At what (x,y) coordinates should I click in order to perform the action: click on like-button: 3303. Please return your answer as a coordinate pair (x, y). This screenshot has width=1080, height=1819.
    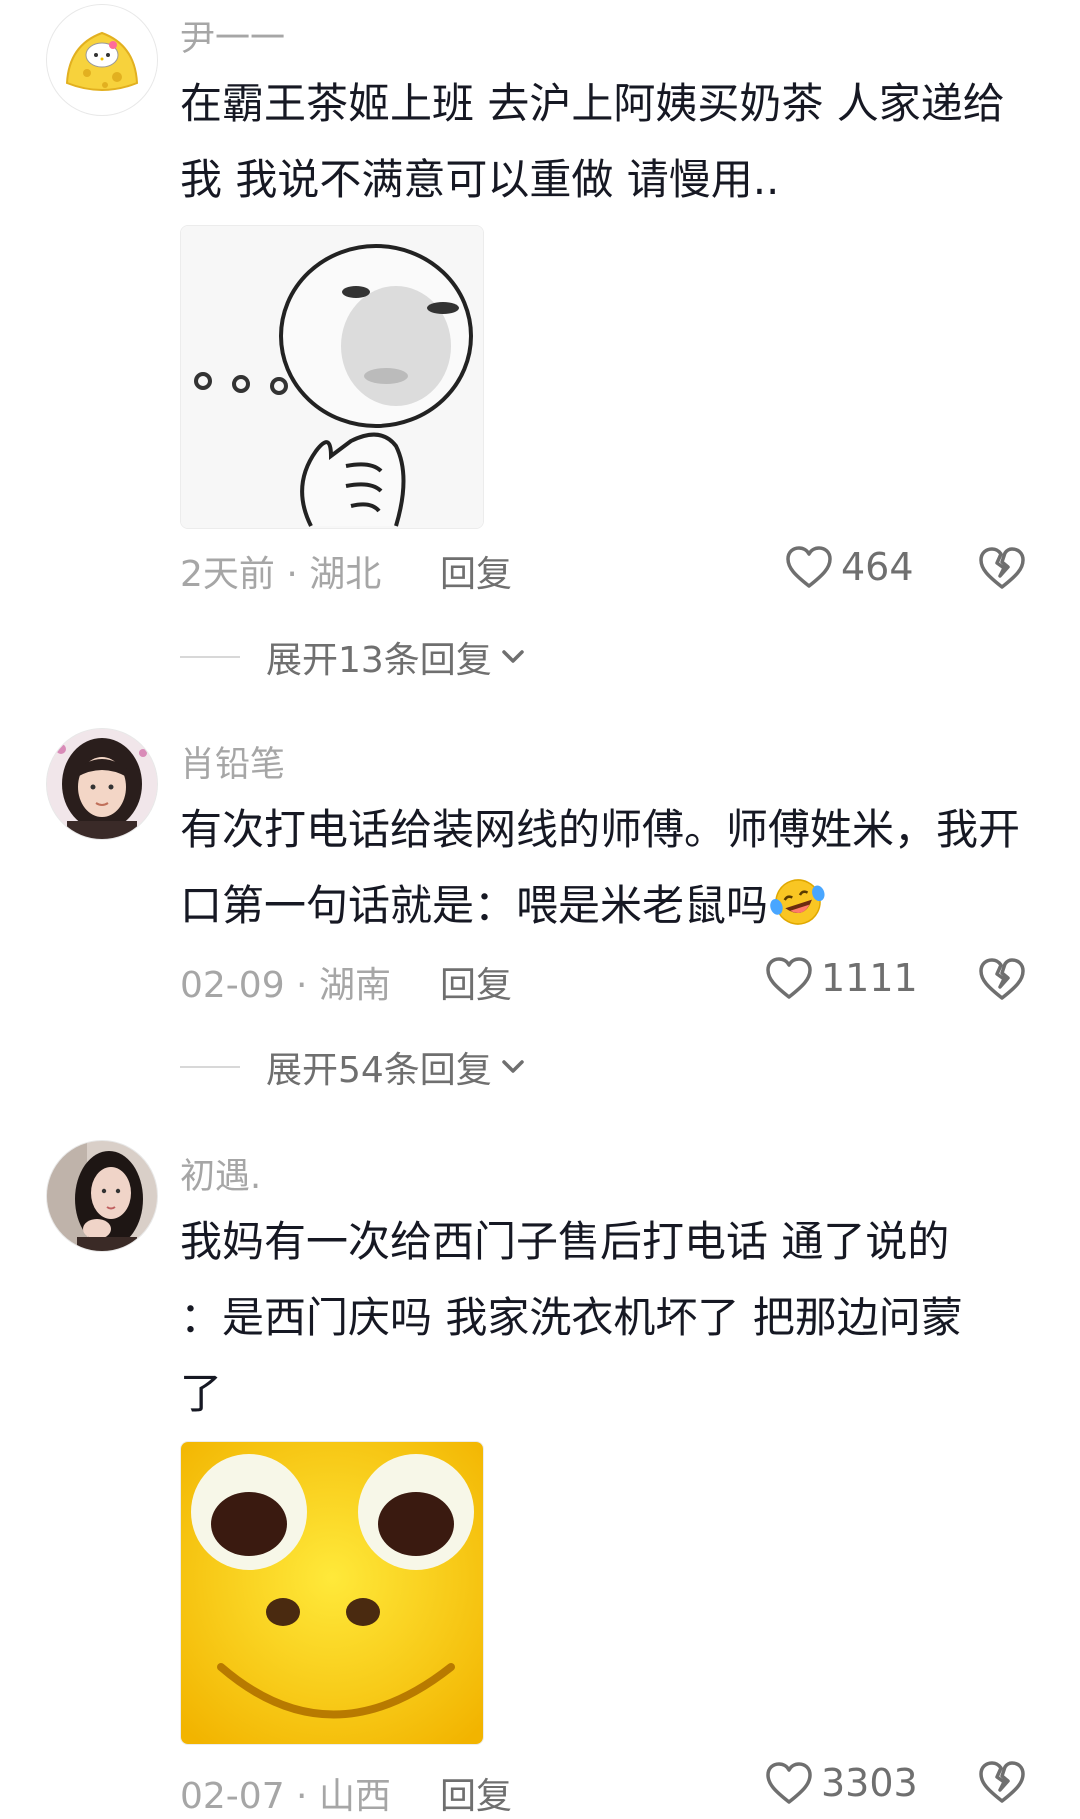
    Looking at the image, I should click on (841, 1783).